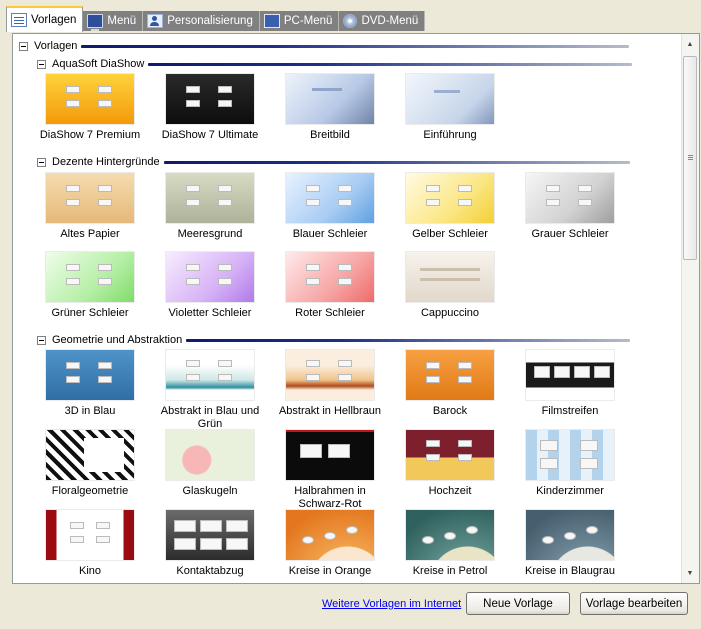 This screenshot has height=629, width=701. What do you see at coordinates (690, 44) in the screenshot?
I see `scroll-up-arrow-icon: ▲` at bounding box center [690, 44].